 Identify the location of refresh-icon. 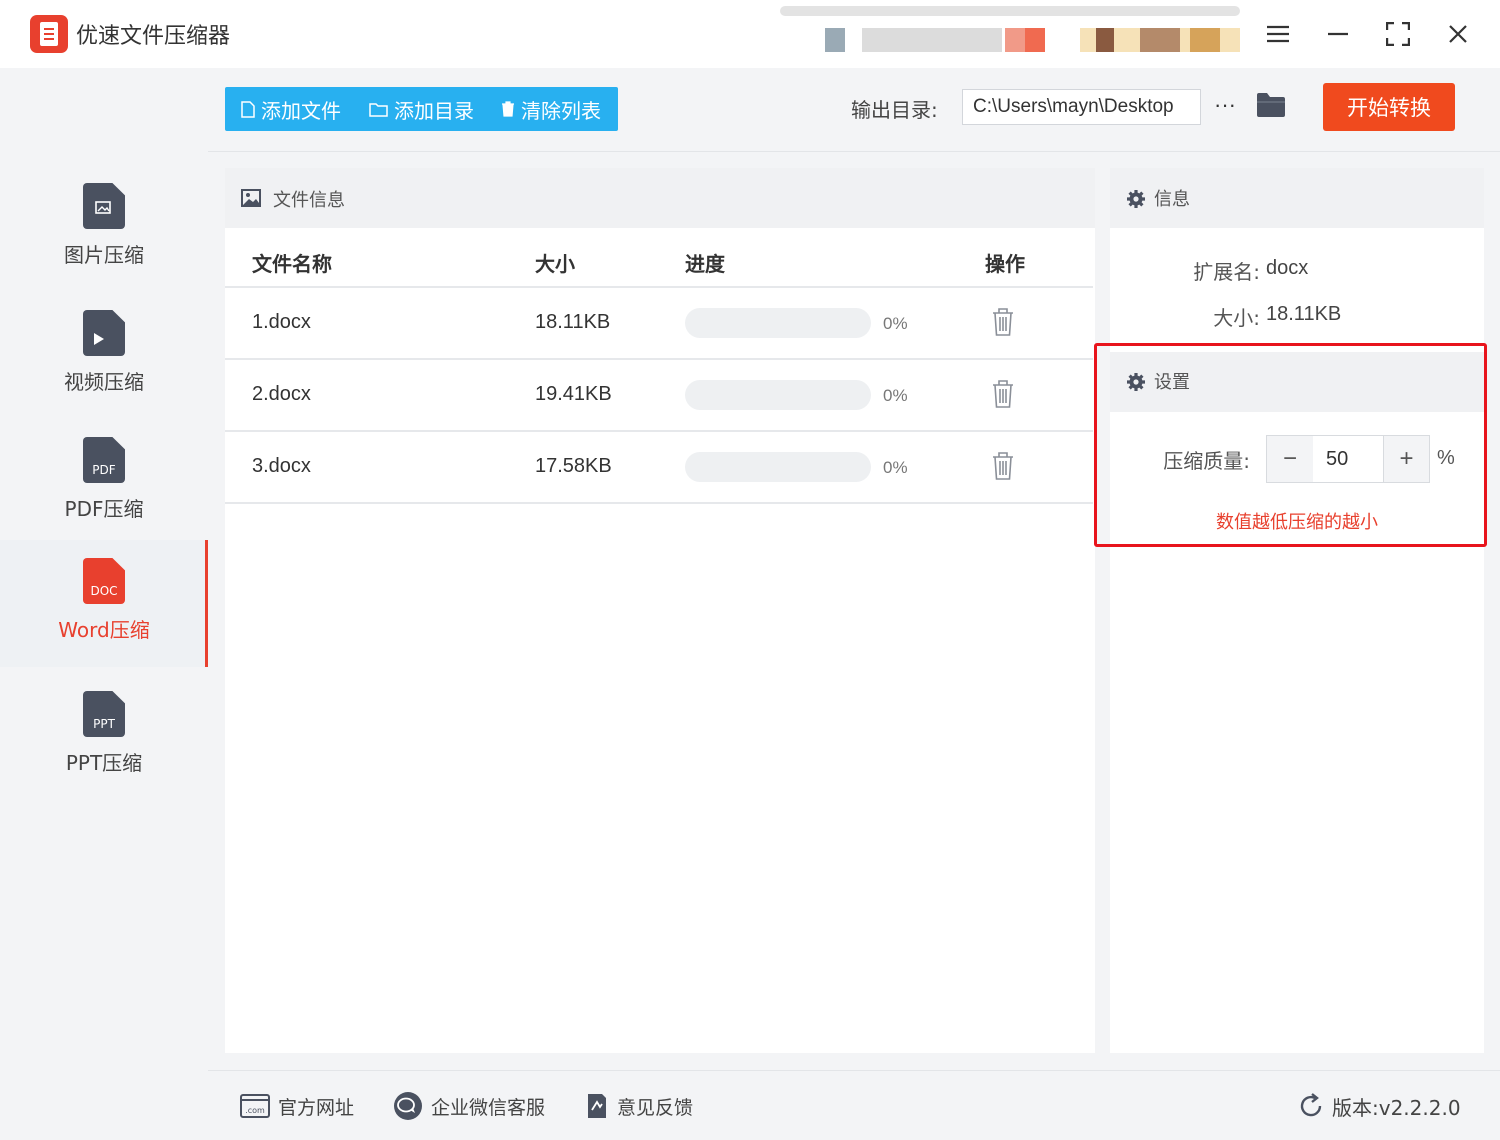
(1311, 1105).